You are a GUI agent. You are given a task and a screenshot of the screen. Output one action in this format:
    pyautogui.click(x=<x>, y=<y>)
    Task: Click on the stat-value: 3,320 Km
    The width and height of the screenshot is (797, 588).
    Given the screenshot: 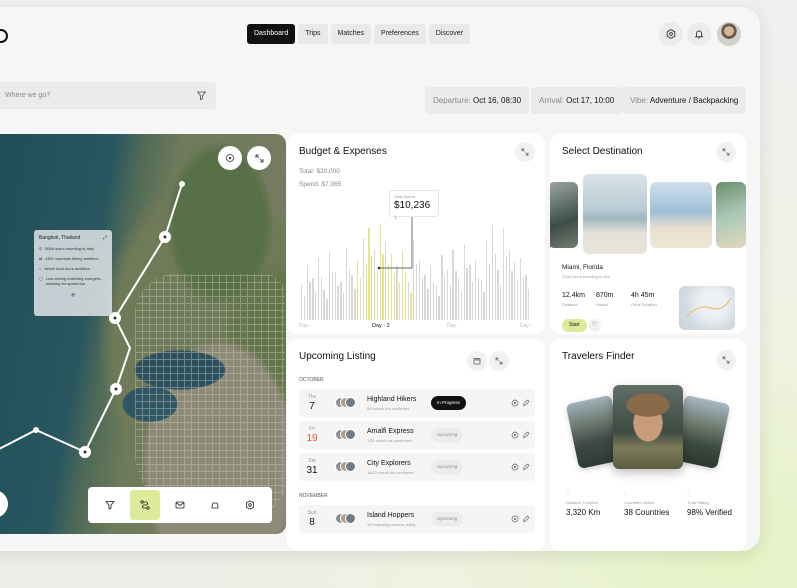 What is the action you would take?
    pyautogui.click(x=583, y=512)
    